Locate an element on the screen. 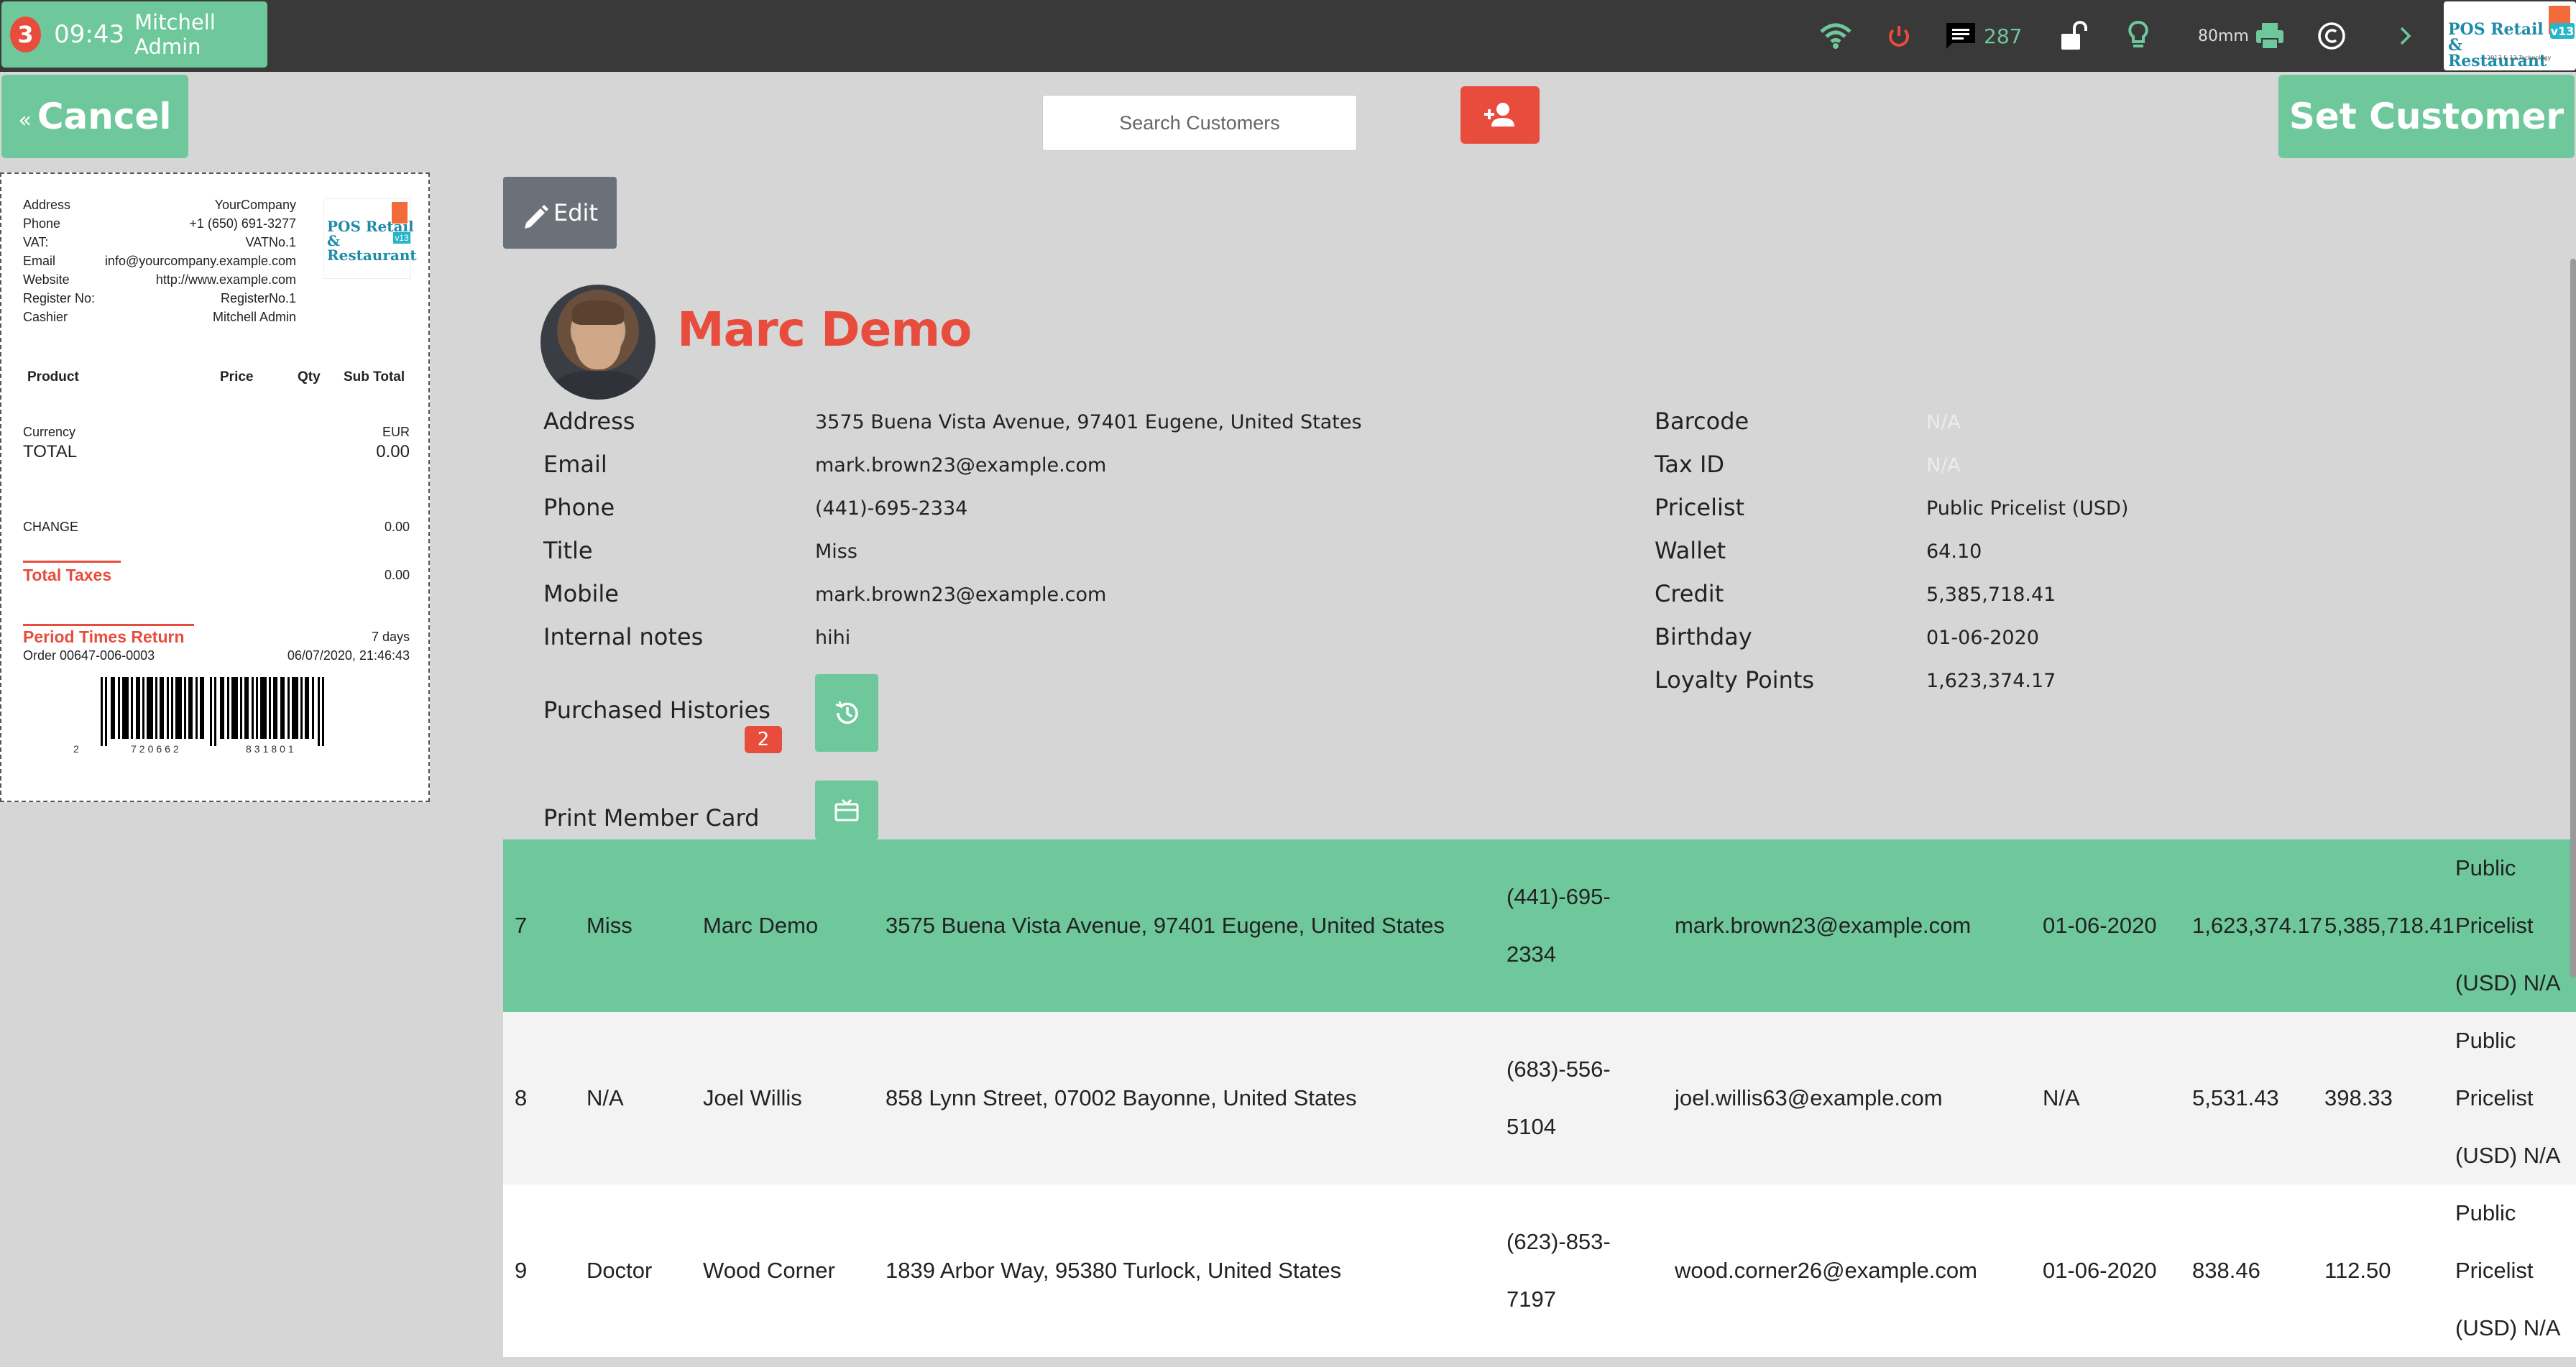 The height and width of the screenshot is (1367, 2576). change-label: CHANGE is located at coordinates (51, 527).